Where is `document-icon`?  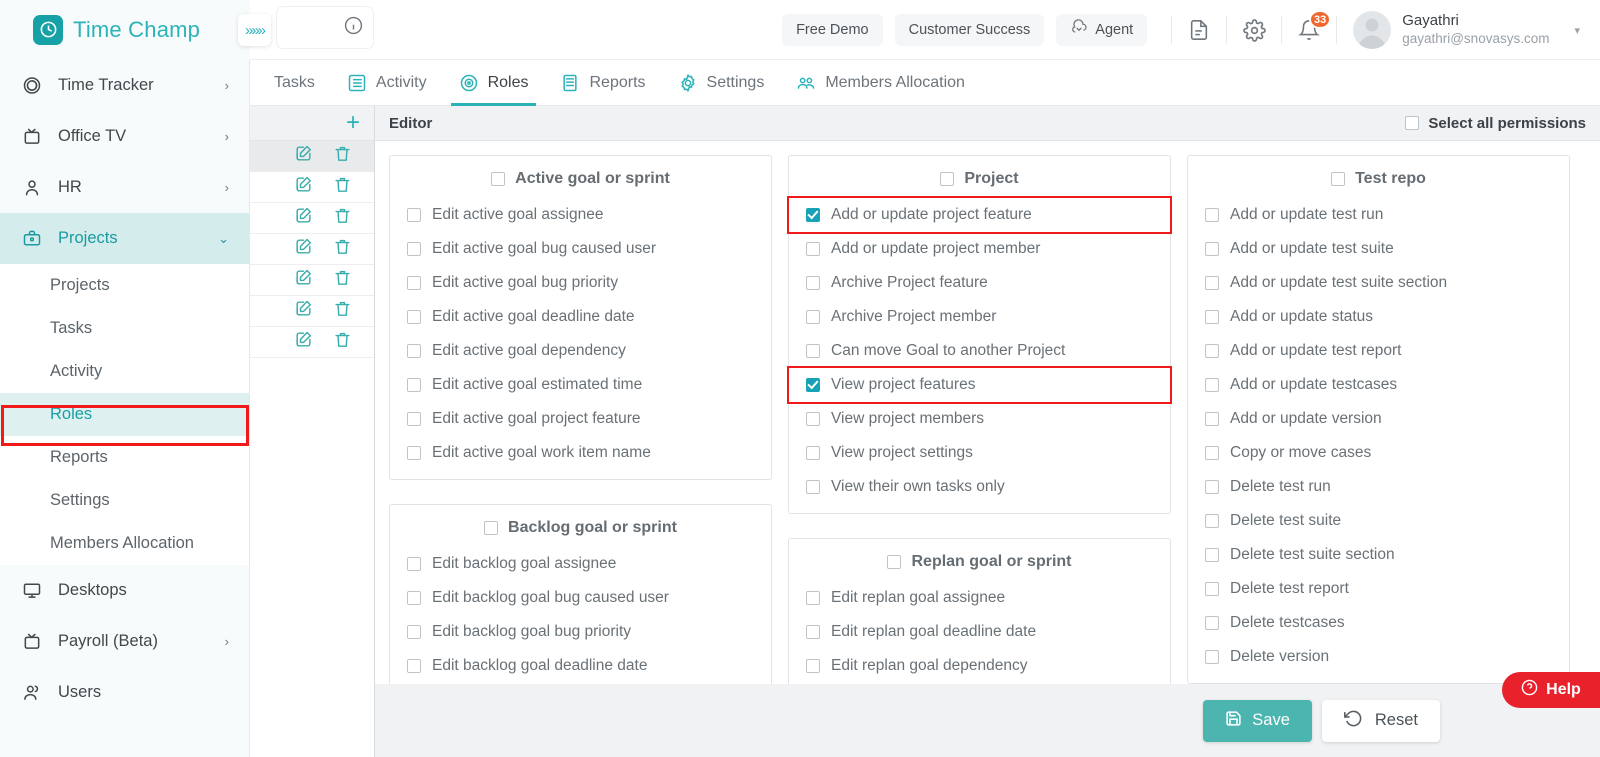
document-icon is located at coordinates (1199, 30).